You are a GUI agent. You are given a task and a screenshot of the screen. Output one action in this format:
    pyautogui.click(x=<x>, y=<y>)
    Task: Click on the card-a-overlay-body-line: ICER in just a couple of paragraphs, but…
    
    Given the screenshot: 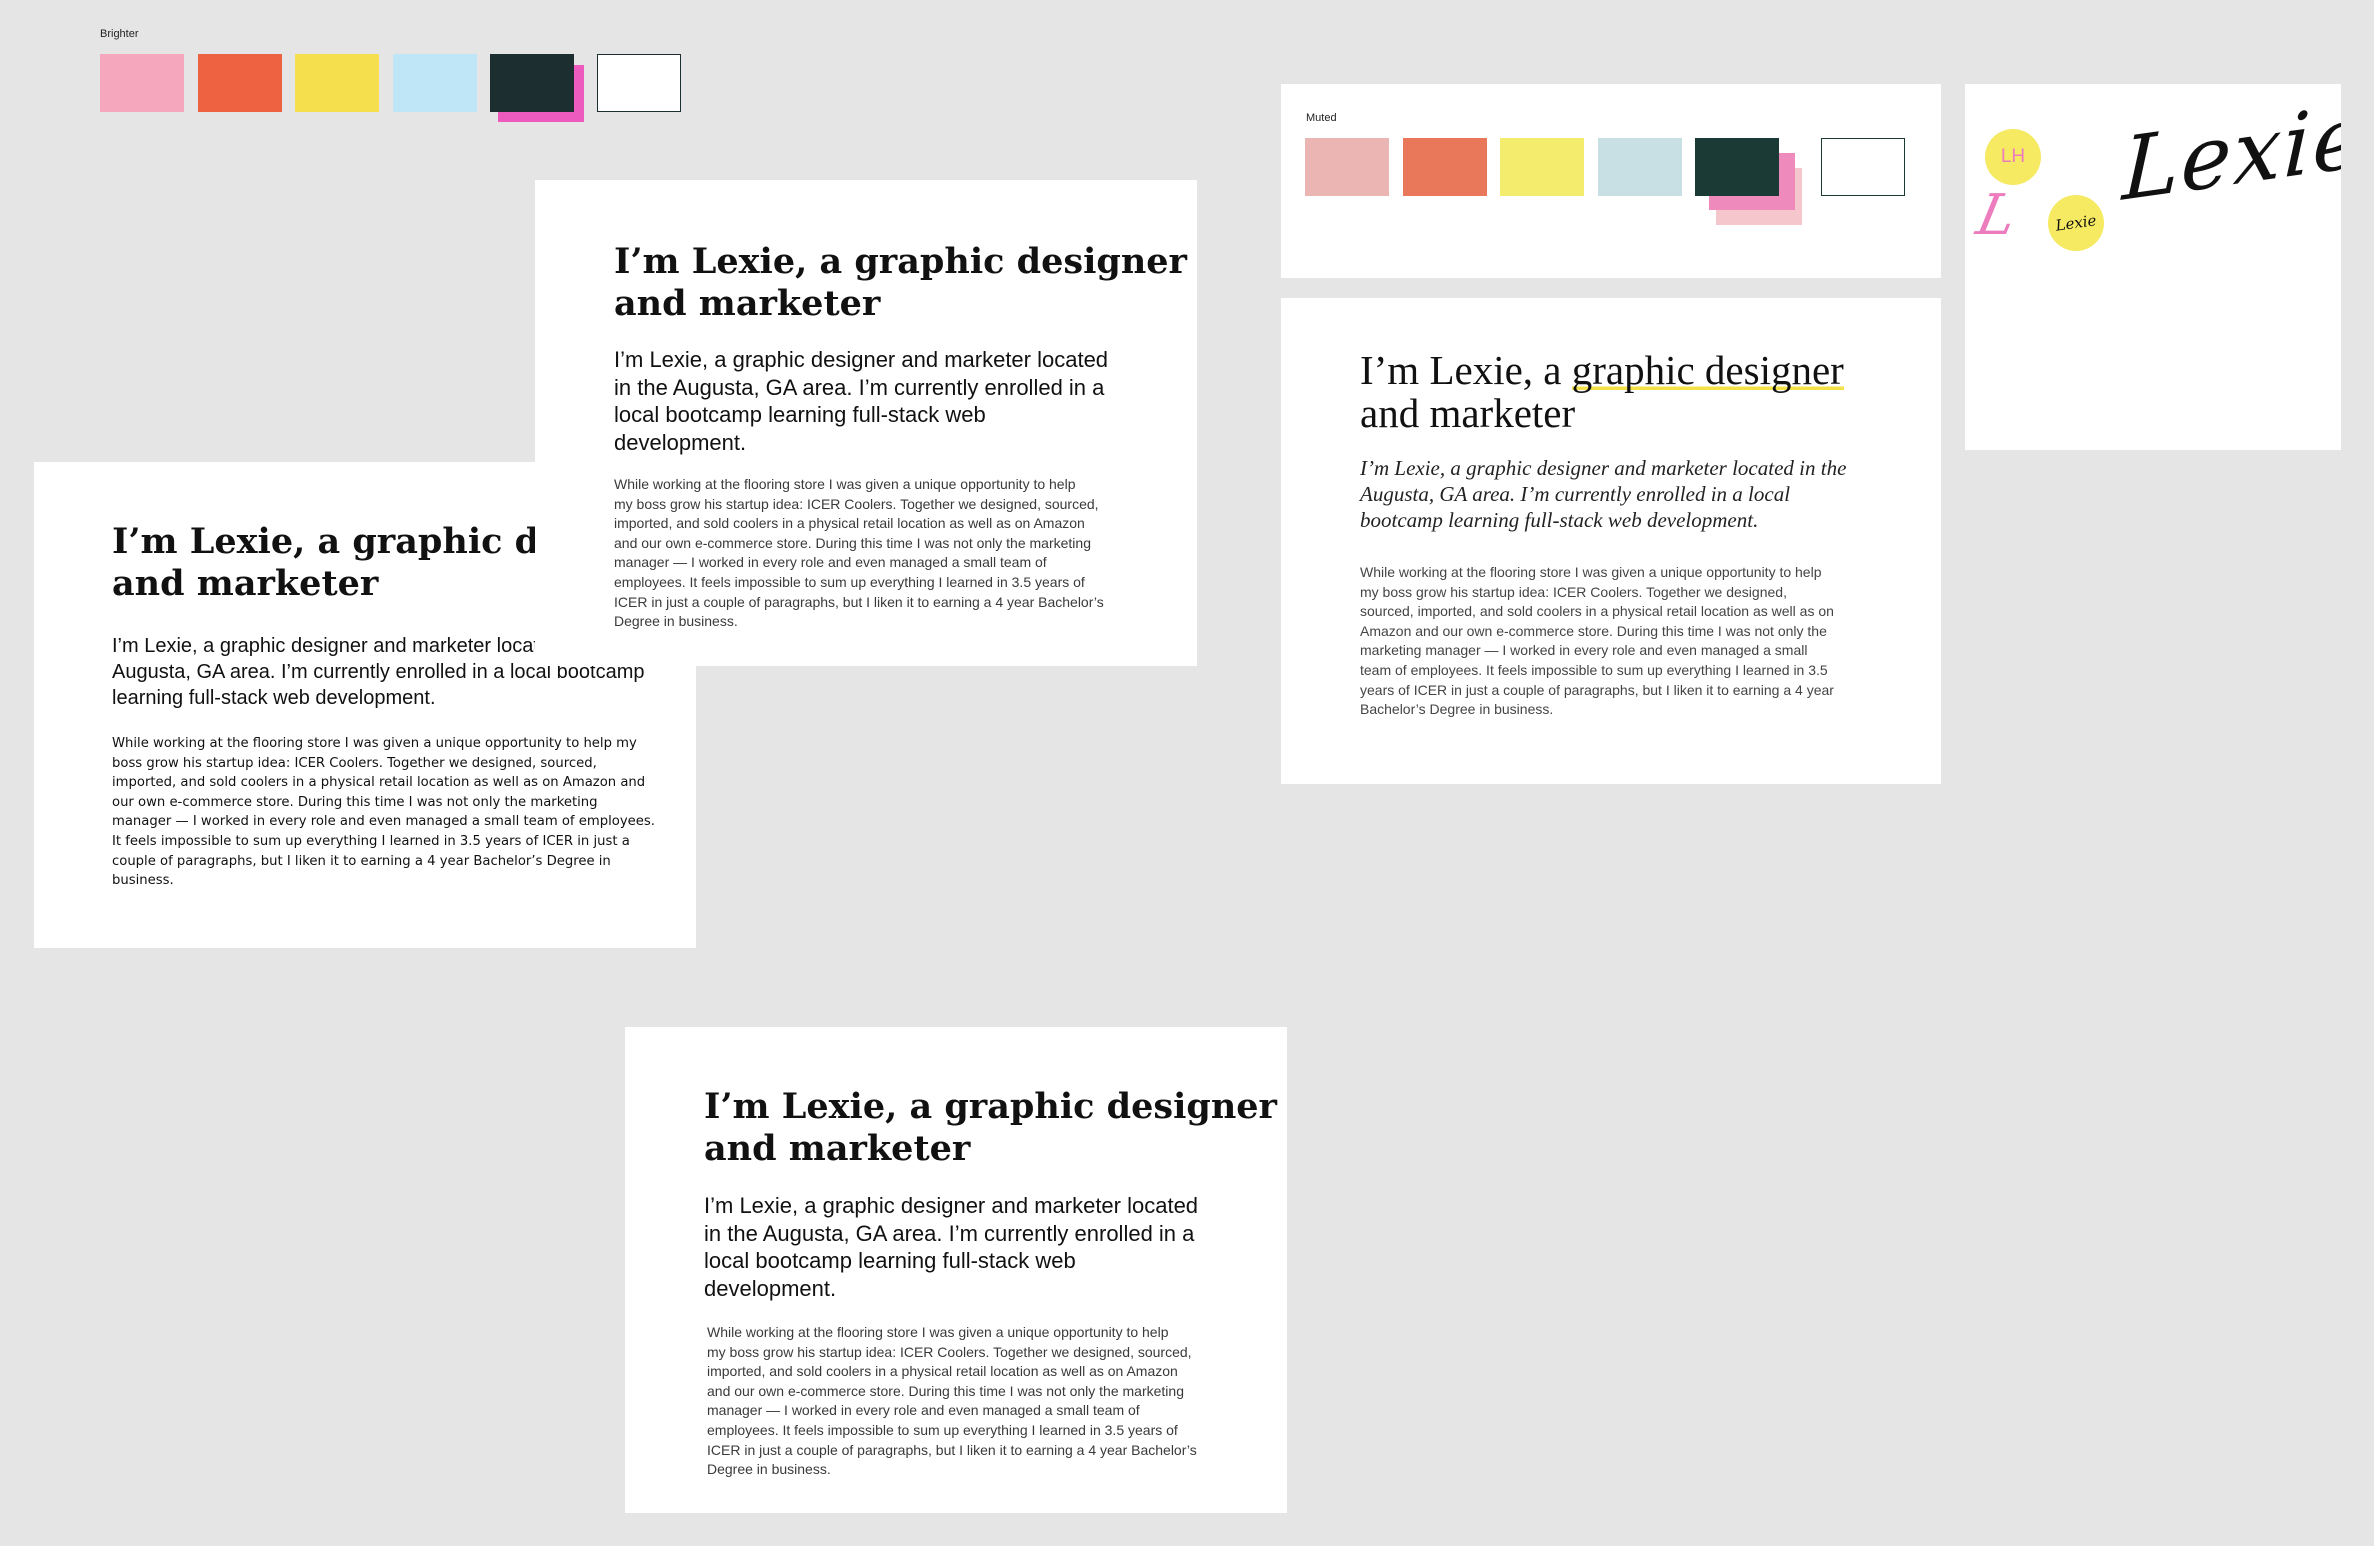 What is the action you would take?
    pyautogui.click(x=859, y=601)
    